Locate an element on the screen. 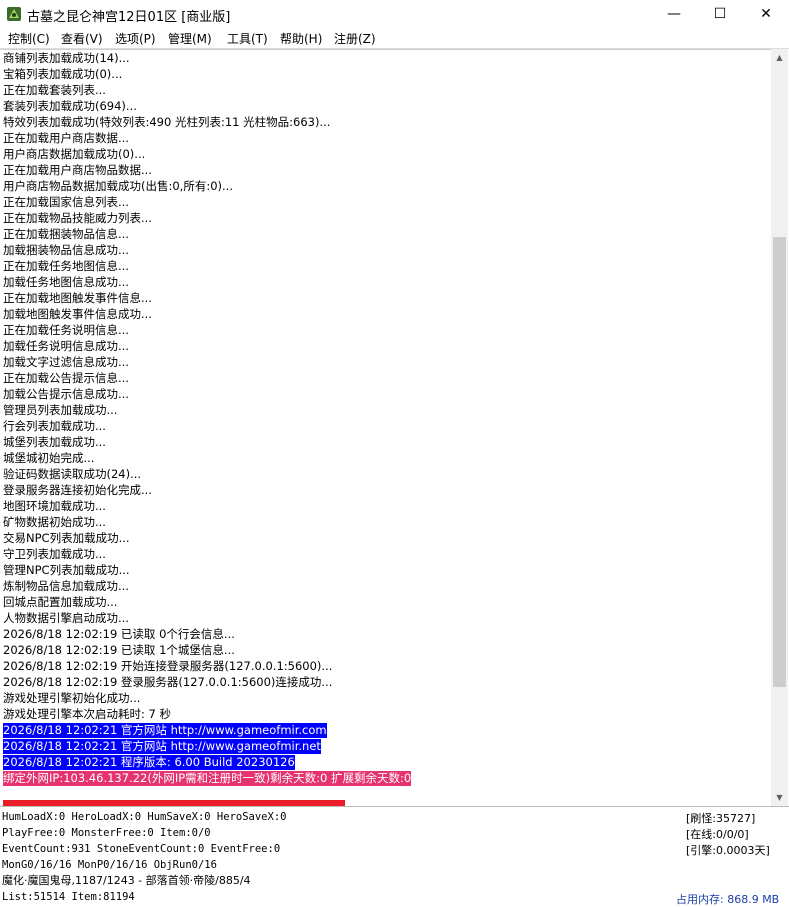 The height and width of the screenshot is (907, 789). close-icon: ✕ is located at coordinates (766, 14).